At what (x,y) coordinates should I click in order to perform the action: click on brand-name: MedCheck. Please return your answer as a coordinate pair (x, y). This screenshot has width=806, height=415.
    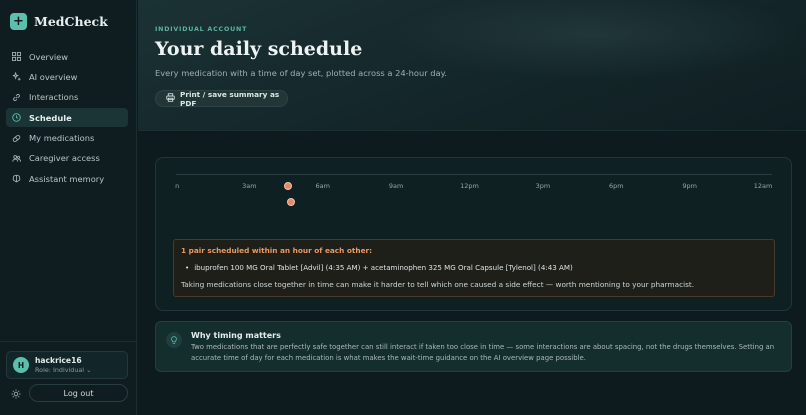
    Looking at the image, I should click on (71, 21).